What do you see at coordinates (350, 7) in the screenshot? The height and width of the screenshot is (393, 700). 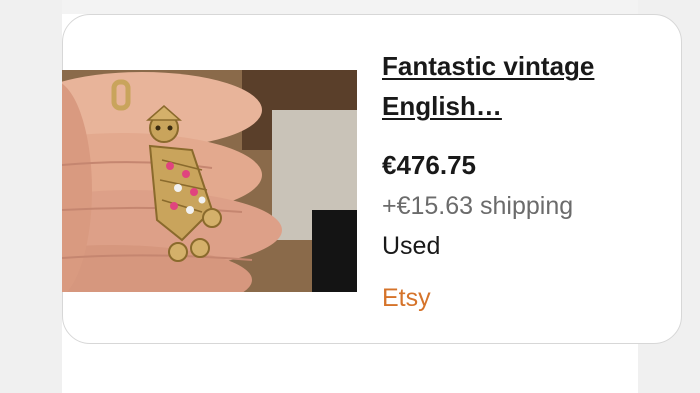 I see `previous-item-edge` at bounding box center [350, 7].